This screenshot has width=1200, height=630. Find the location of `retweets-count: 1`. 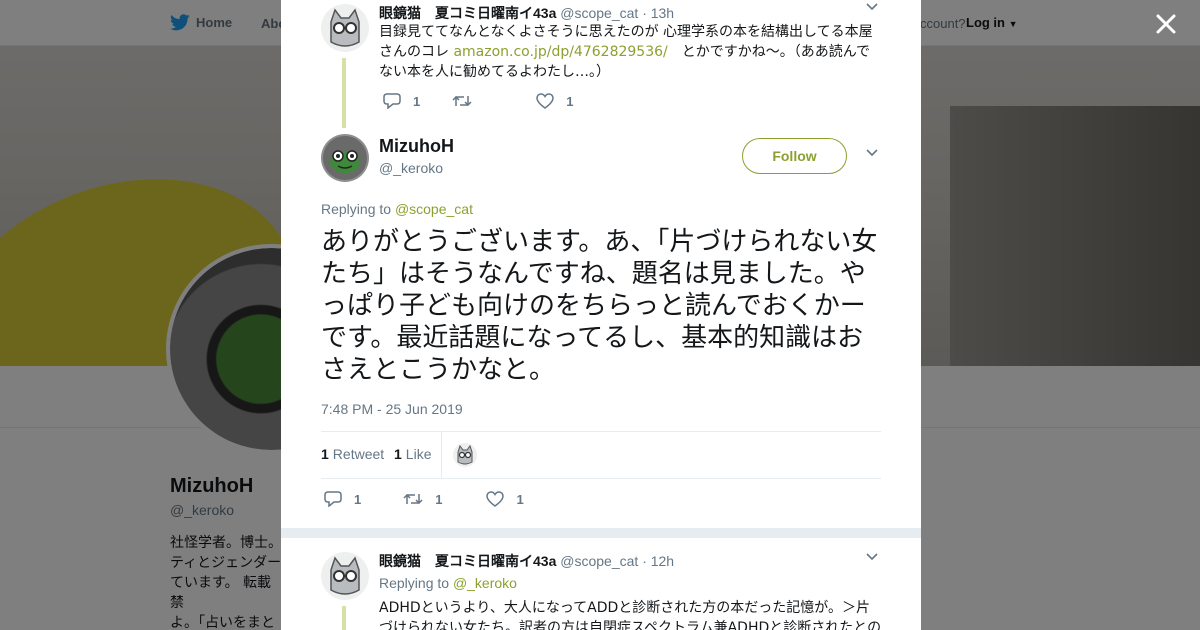

retweets-count: 1 is located at coordinates (325, 454).